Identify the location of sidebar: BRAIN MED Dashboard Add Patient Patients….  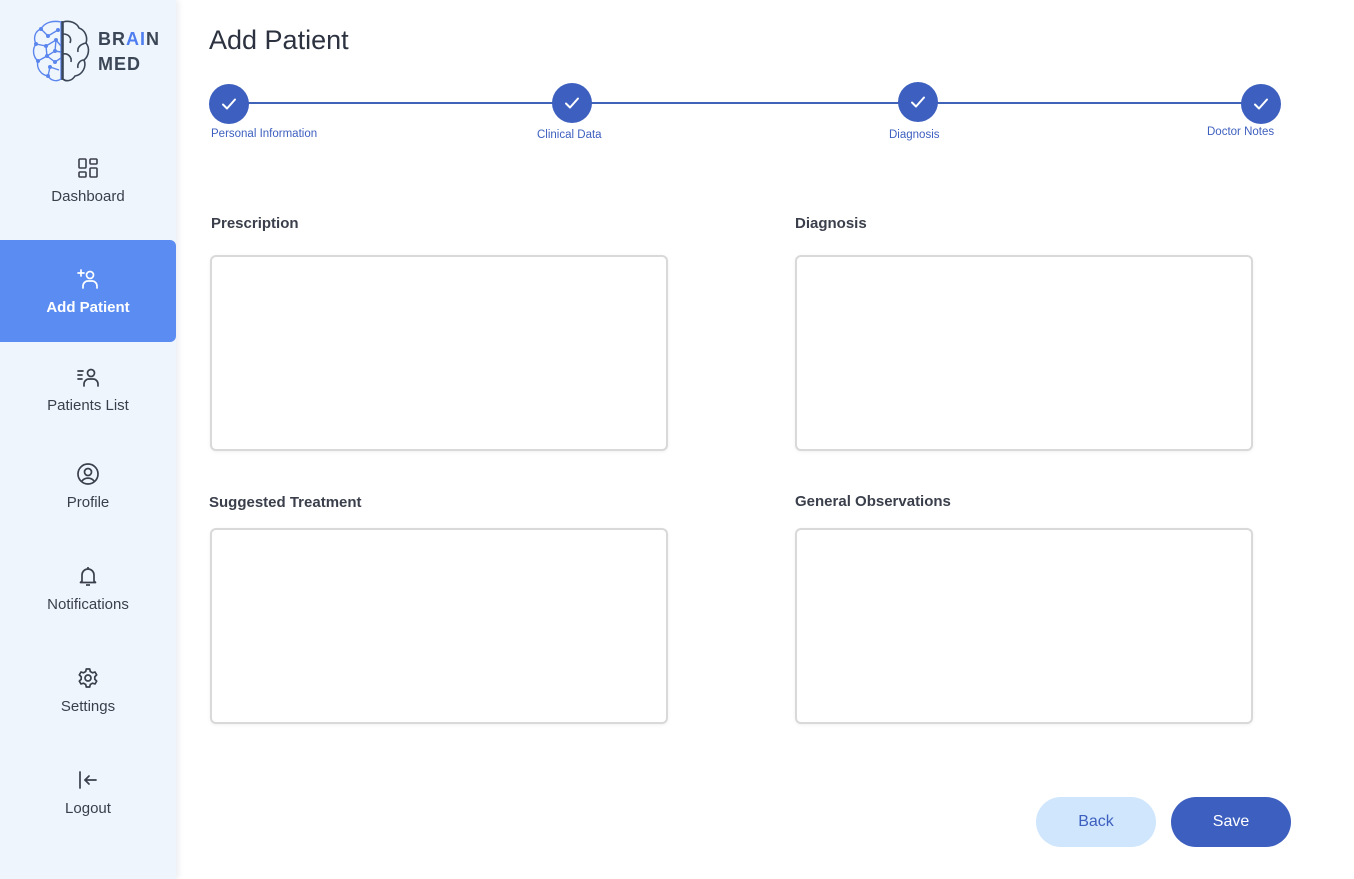
(88, 439).